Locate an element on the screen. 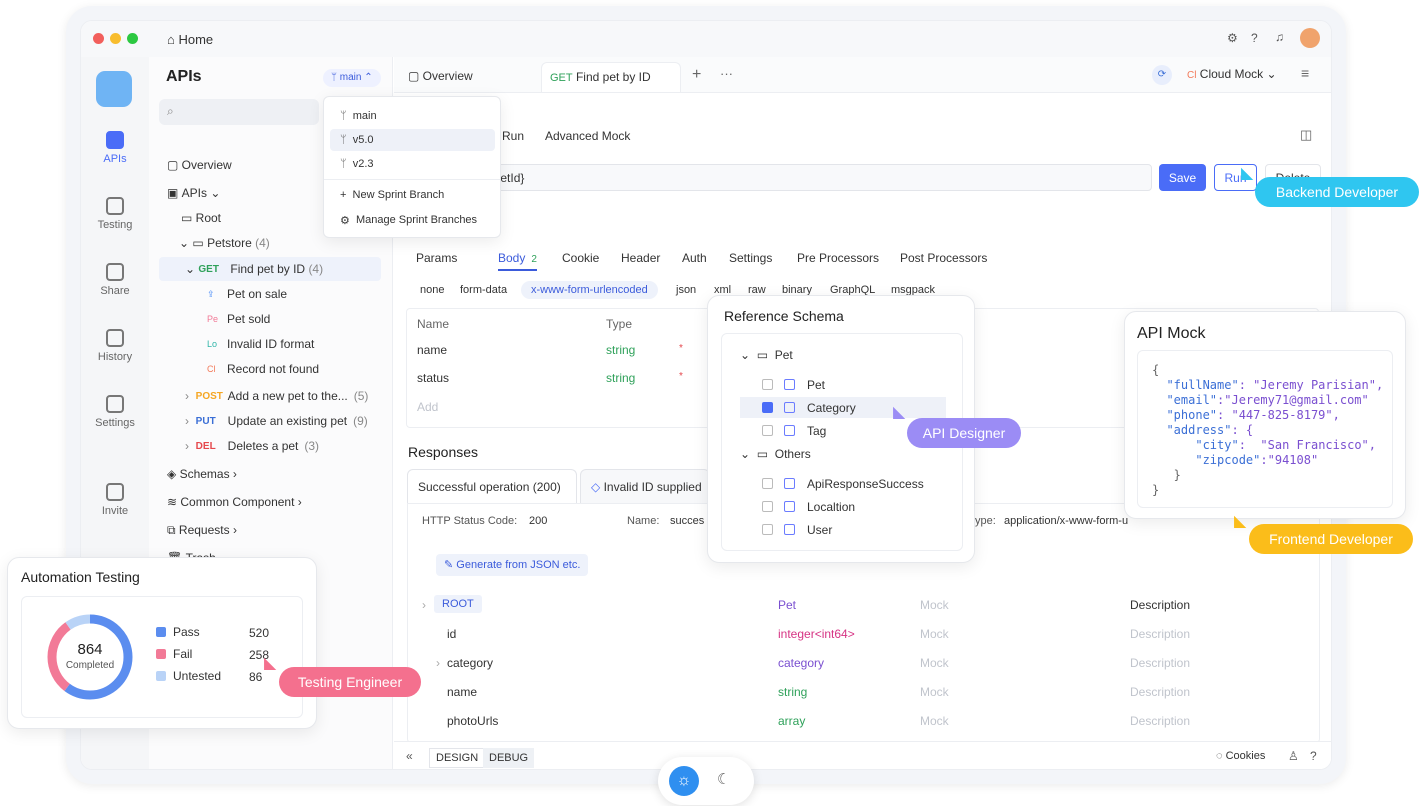 The image size is (1422, 806). tree-common: ≋ Common Component › is located at coordinates (234, 502).